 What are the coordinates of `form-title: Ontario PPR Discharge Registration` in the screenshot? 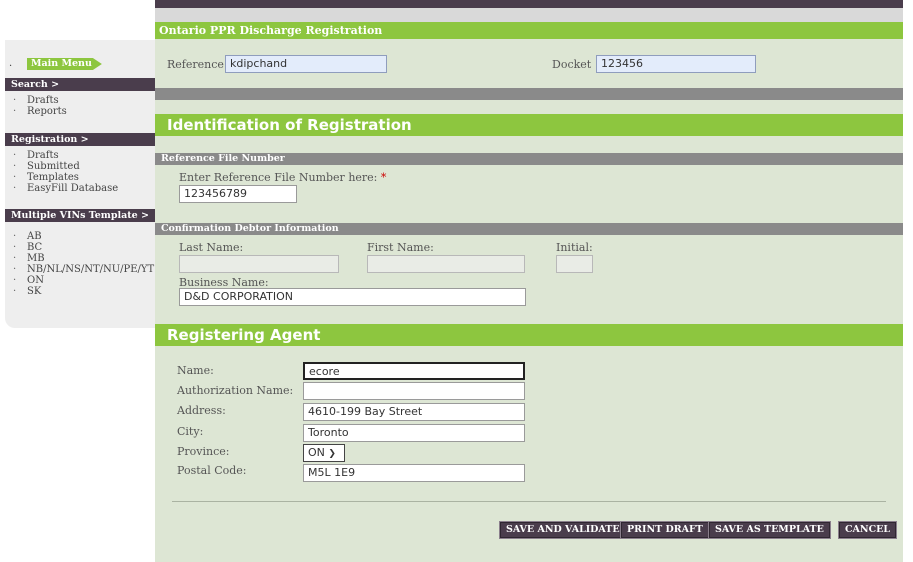 It's located at (529, 30).